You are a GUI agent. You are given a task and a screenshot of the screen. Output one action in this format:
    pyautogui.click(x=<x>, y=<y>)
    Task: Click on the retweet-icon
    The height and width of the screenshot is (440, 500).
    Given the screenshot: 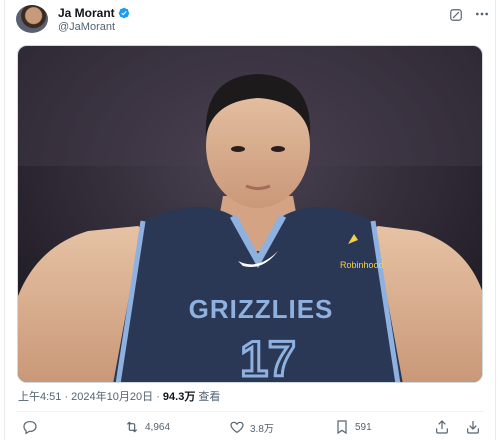 What is the action you would take?
    pyautogui.click(x=132, y=427)
    